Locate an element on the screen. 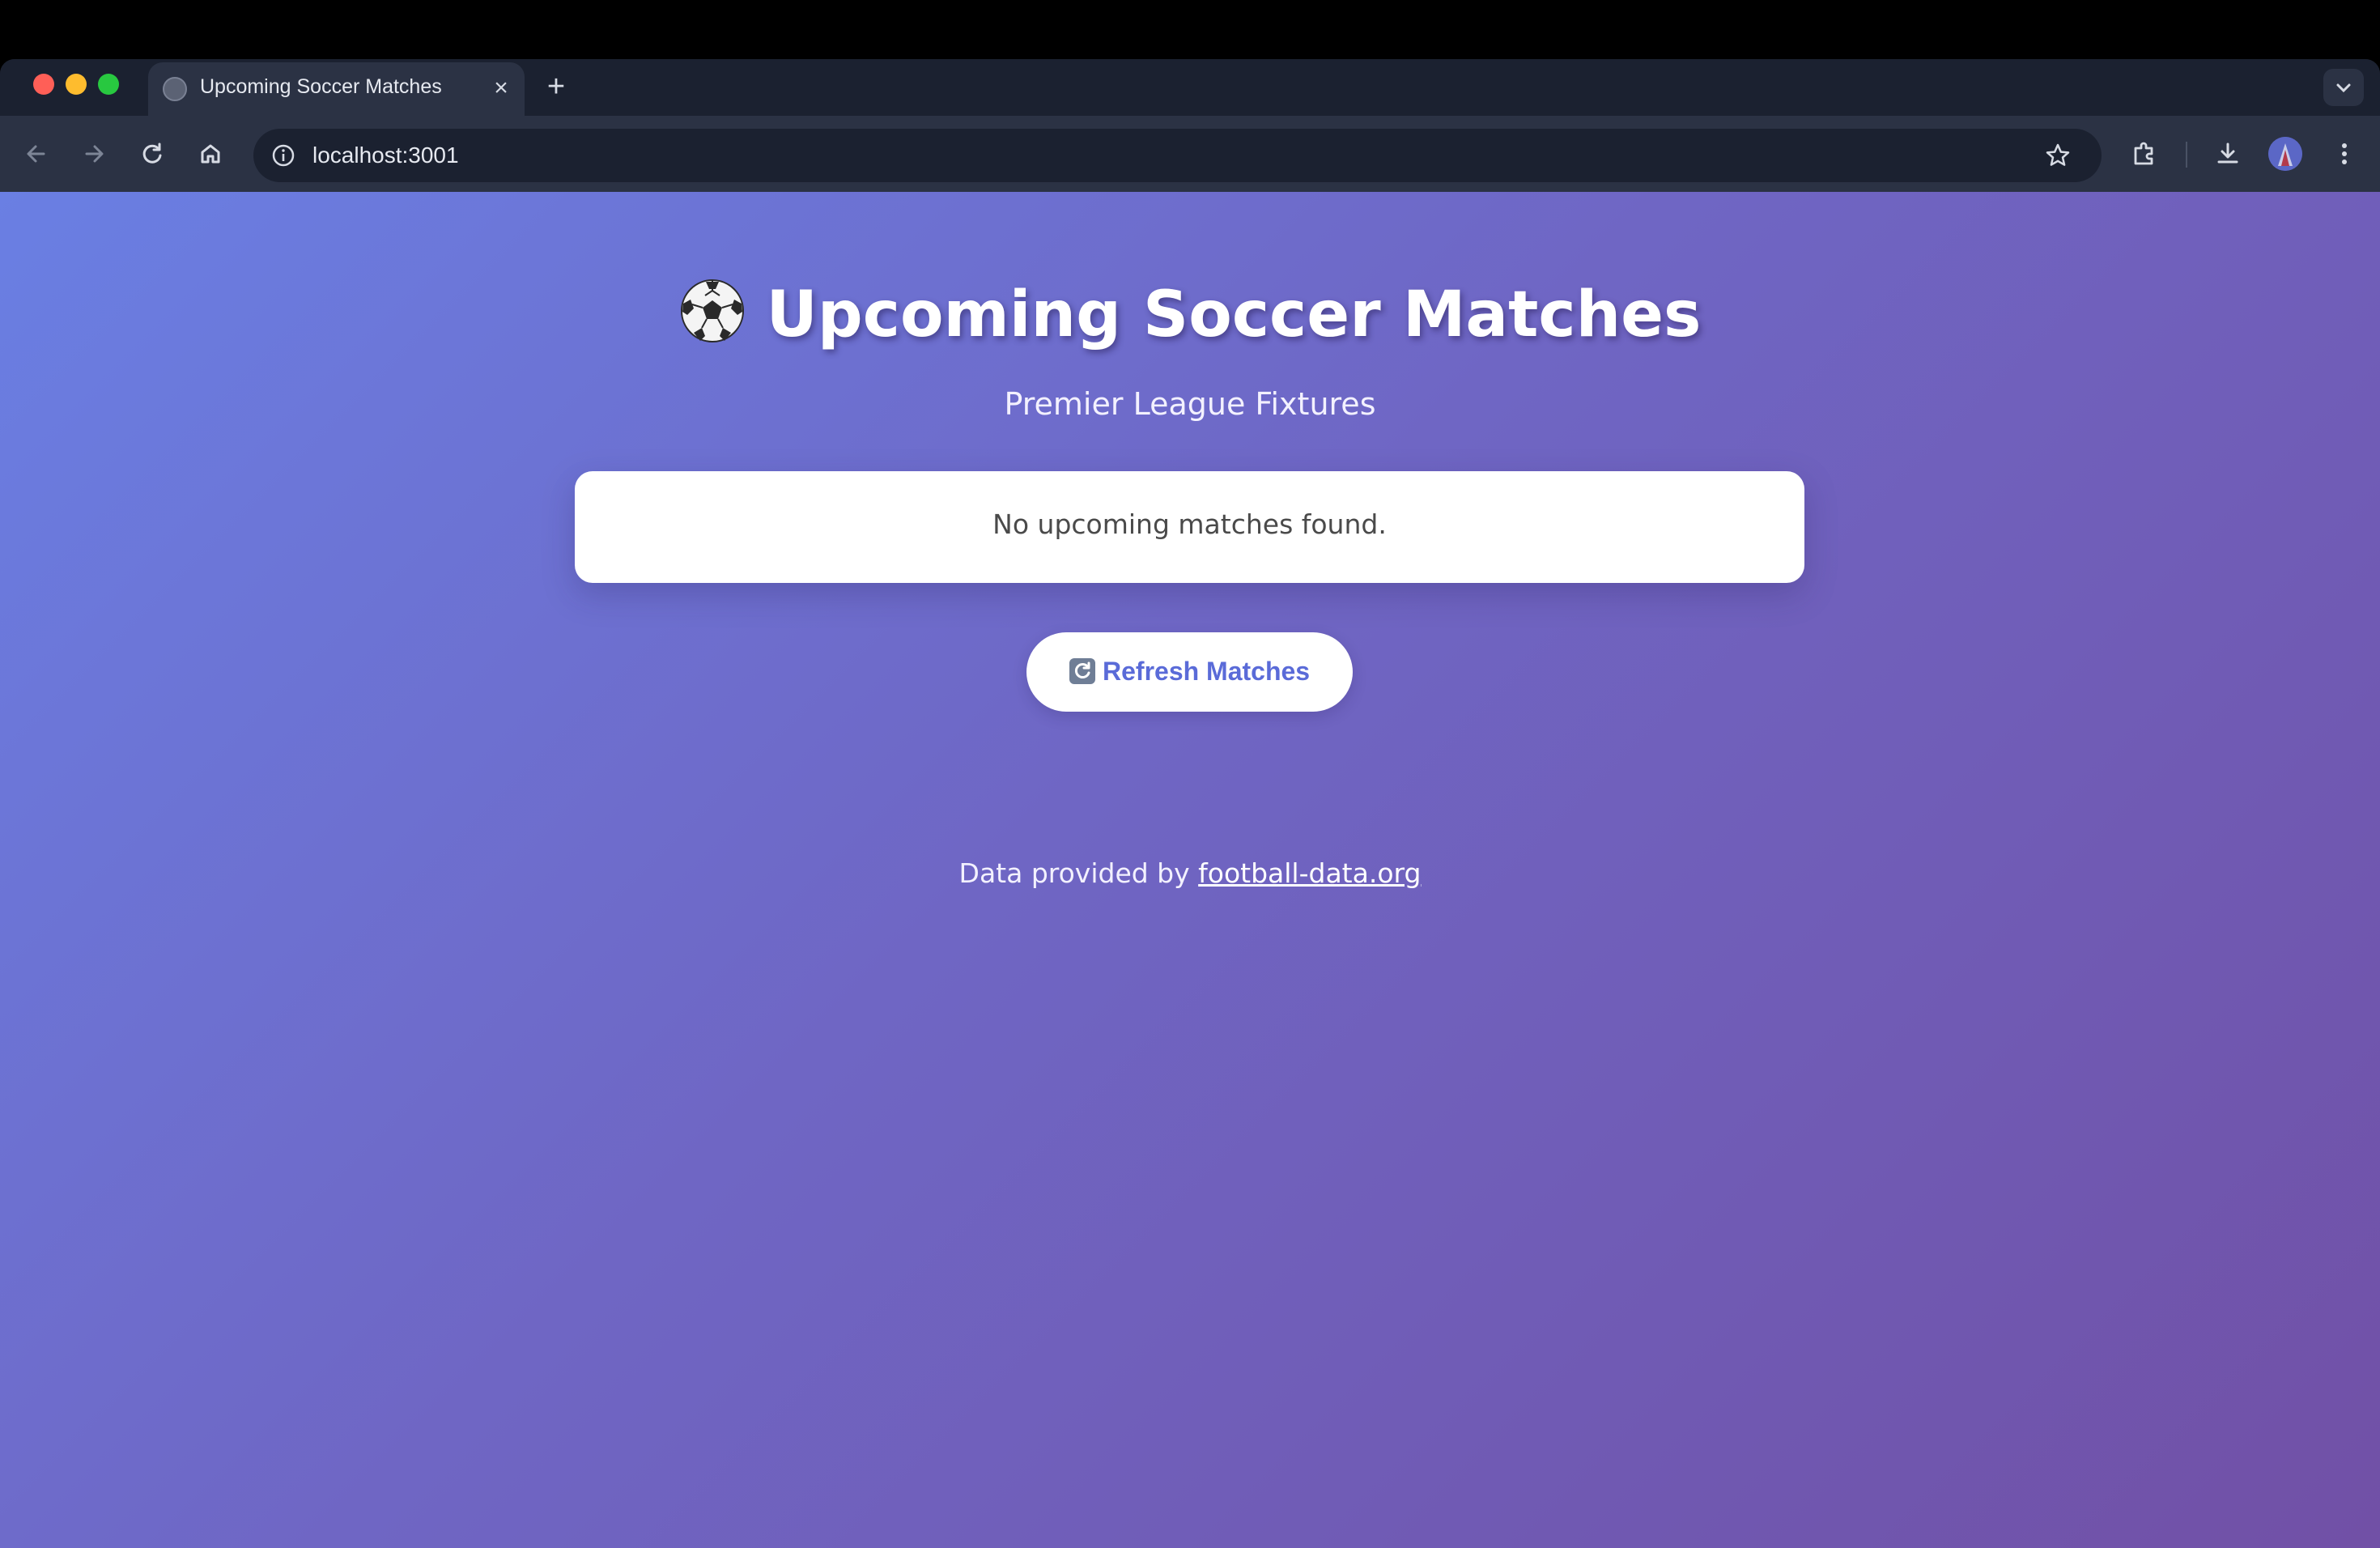  back-arrow-icon is located at coordinates (36, 154).